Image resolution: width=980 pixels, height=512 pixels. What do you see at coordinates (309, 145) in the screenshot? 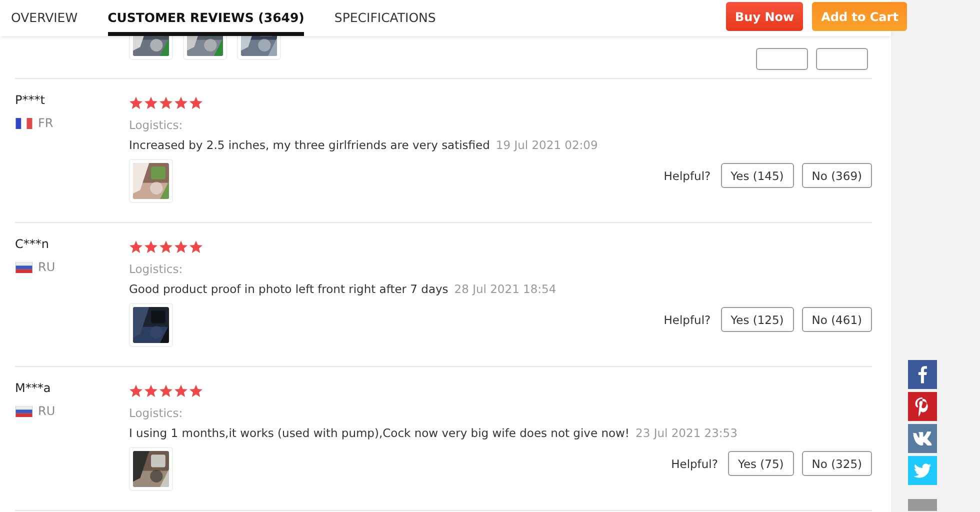
I see `review-text: Increased by 2.5 inches, my three girlfriends are very satisfied` at bounding box center [309, 145].